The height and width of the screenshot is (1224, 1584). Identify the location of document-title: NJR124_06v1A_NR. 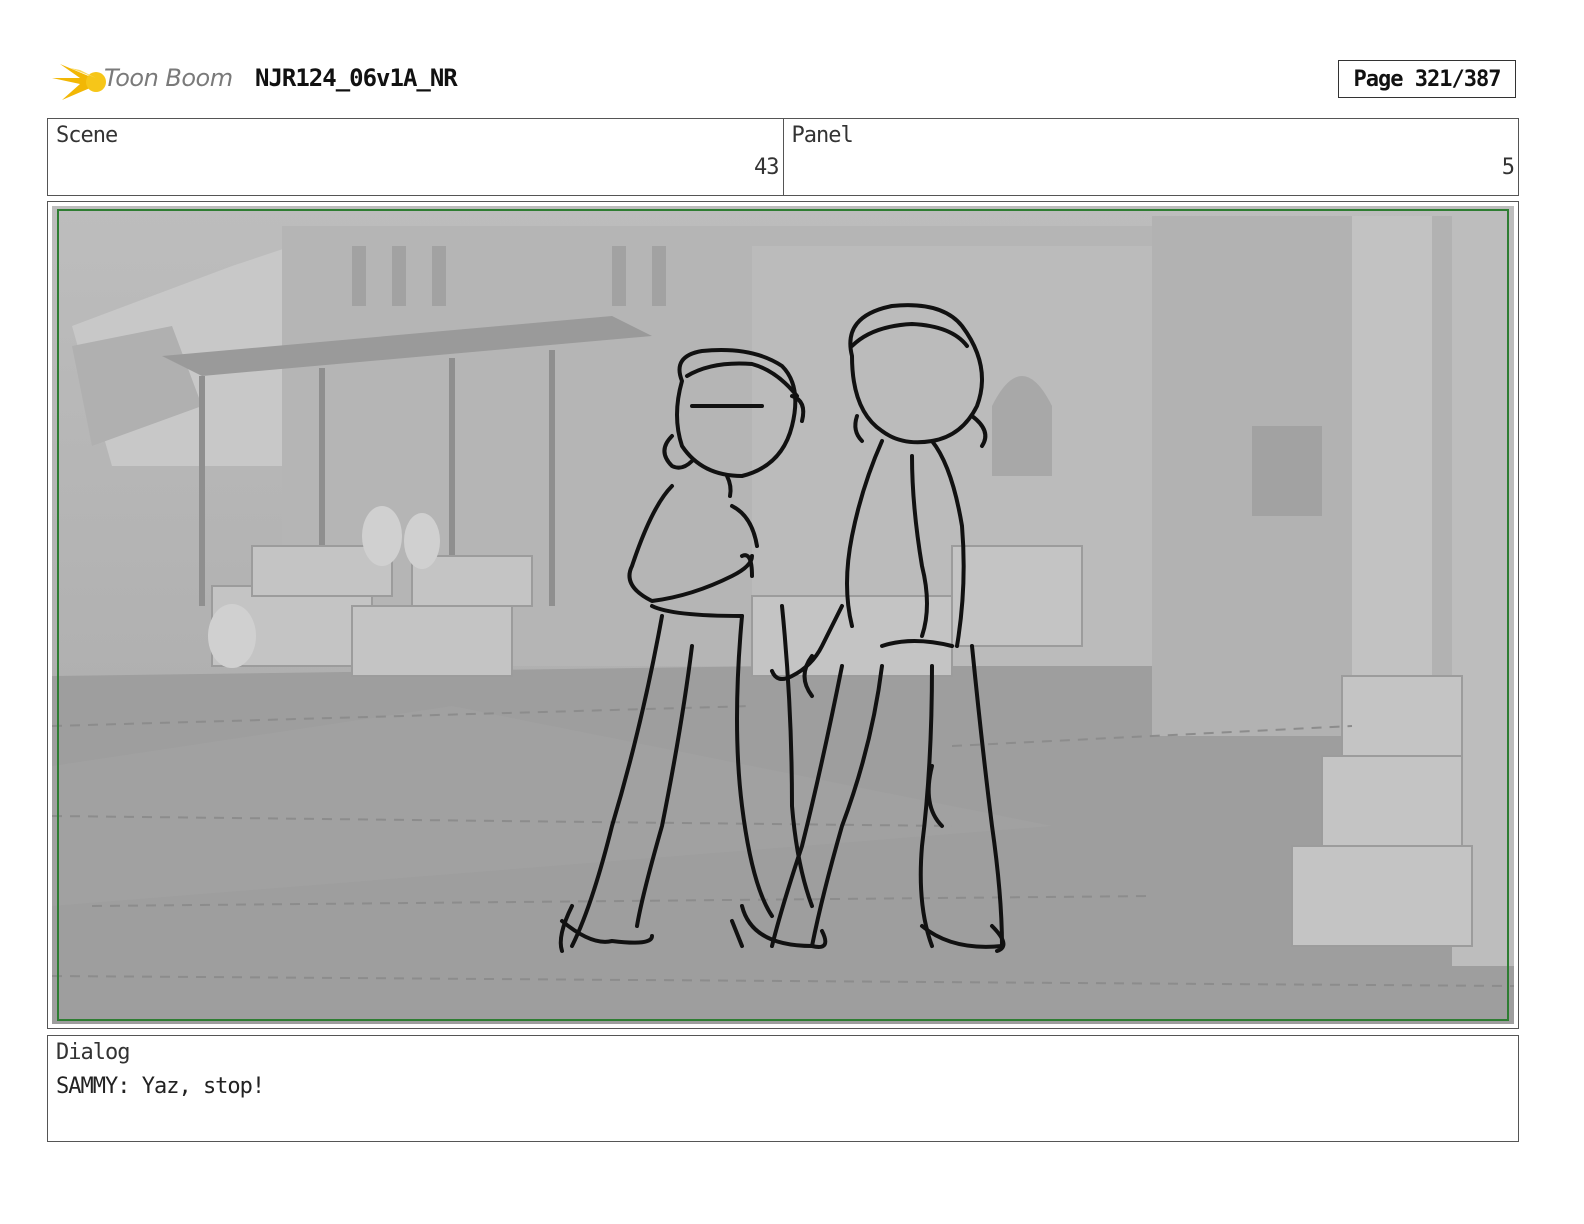
(356, 78).